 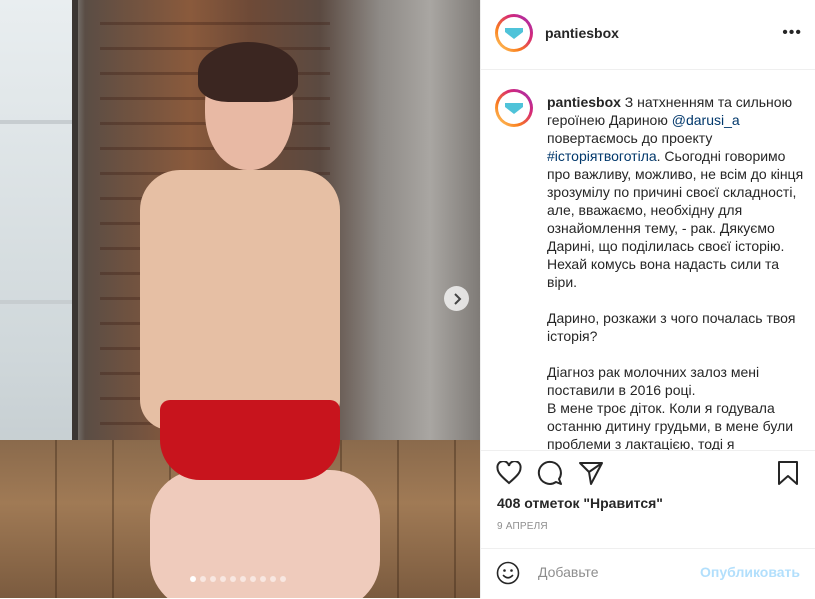 I want to click on mention-link: @darusi_a, so click(x=706, y=120).